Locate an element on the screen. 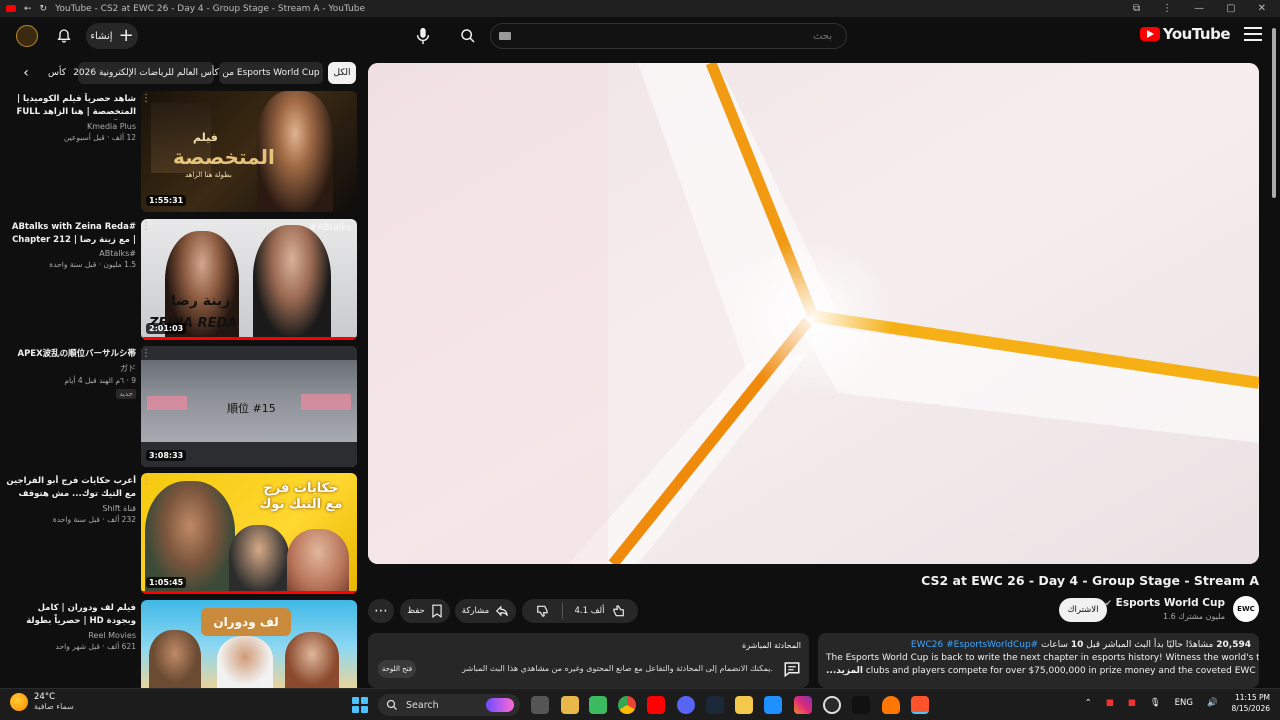 This screenshot has width=1280, height=720. tiktok-icon is located at coordinates (861, 705).